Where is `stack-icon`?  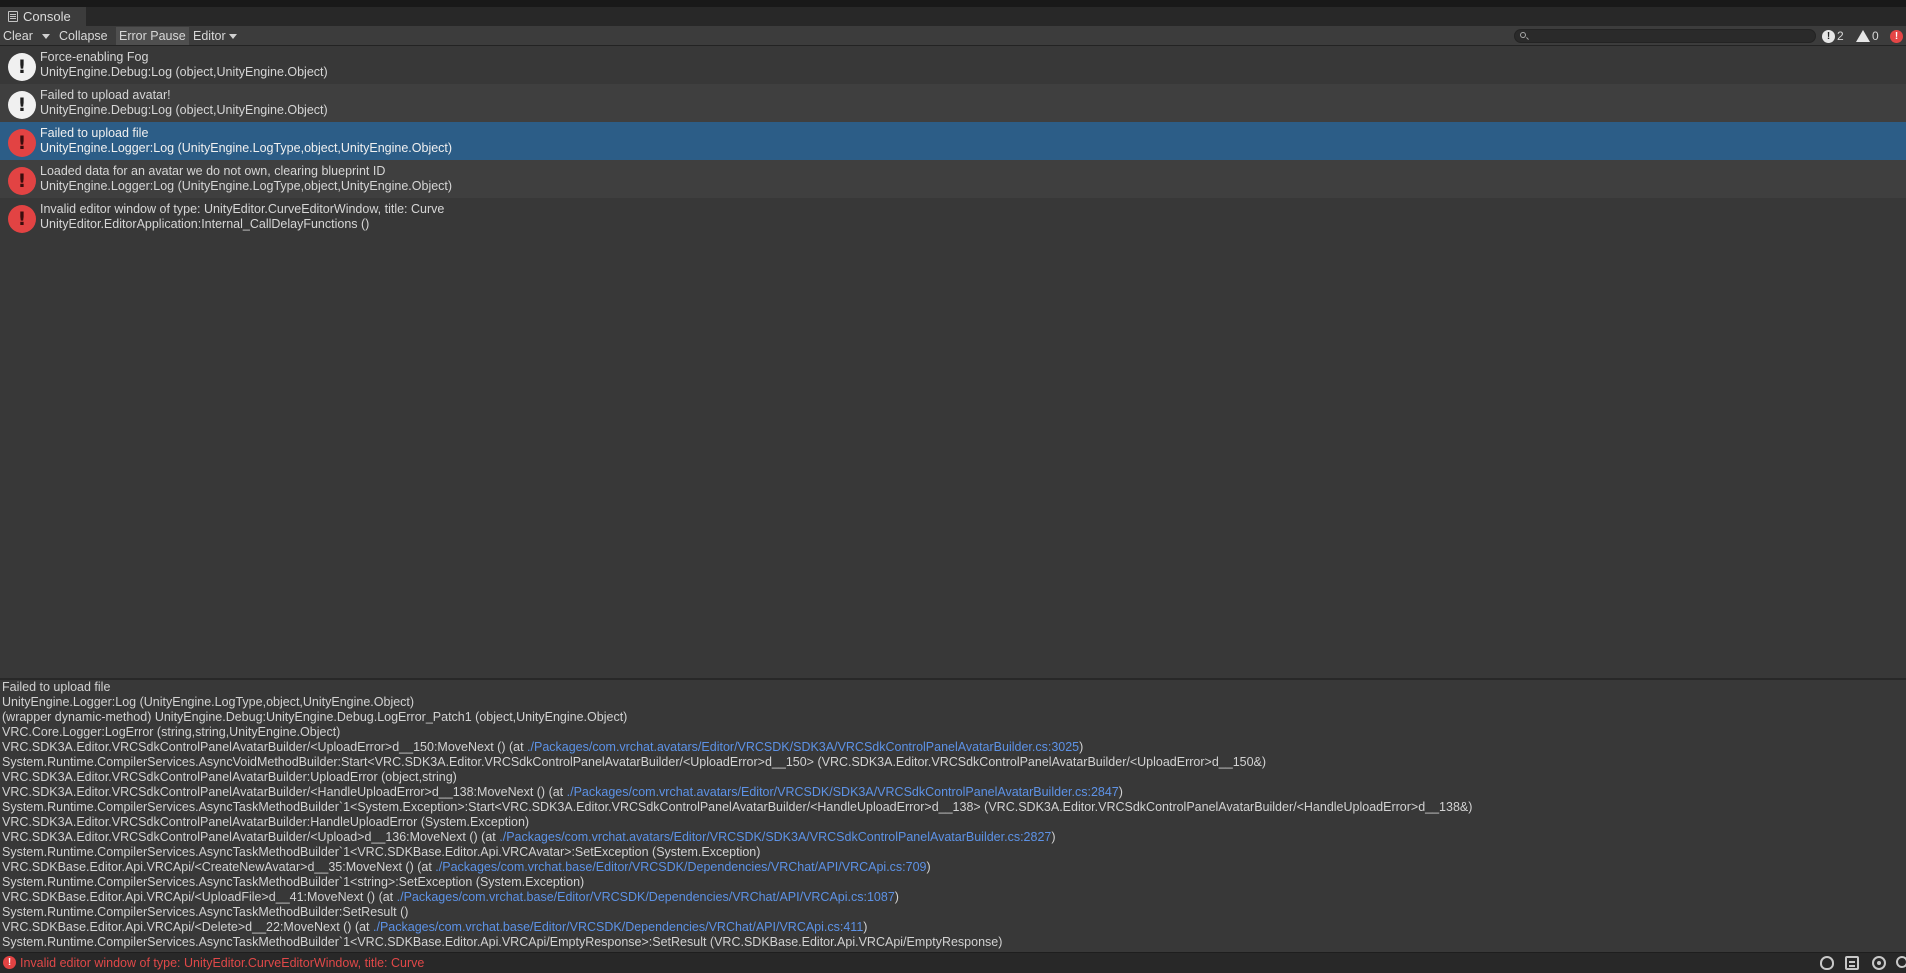
stack-icon is located at coordinates (1852, 963).